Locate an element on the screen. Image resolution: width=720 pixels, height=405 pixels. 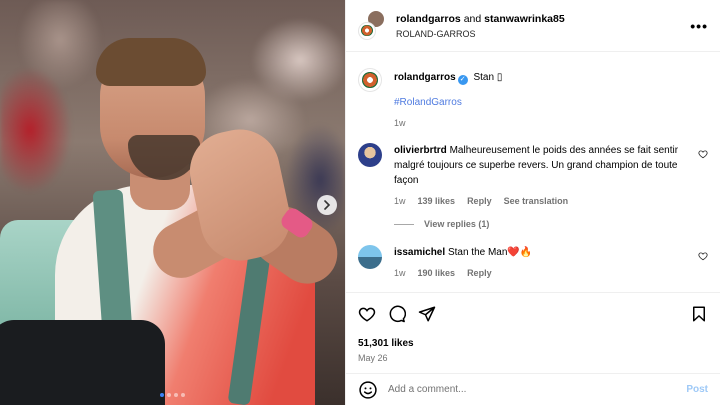
more-icon: ••• is located at coordinates (699, 25).